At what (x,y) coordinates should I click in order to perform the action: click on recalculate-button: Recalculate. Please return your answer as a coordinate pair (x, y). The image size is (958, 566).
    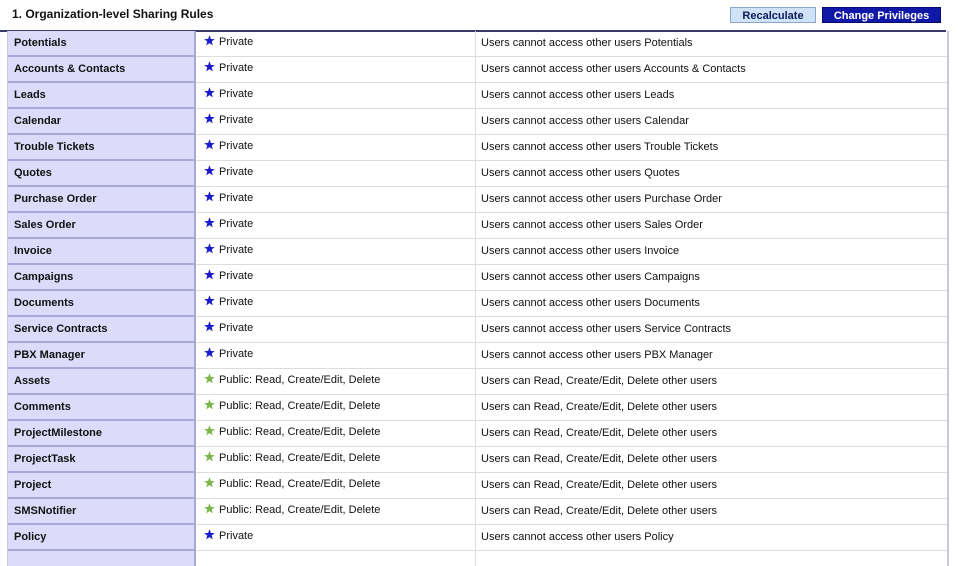
    Looking at the image, I should click on (773, 15).